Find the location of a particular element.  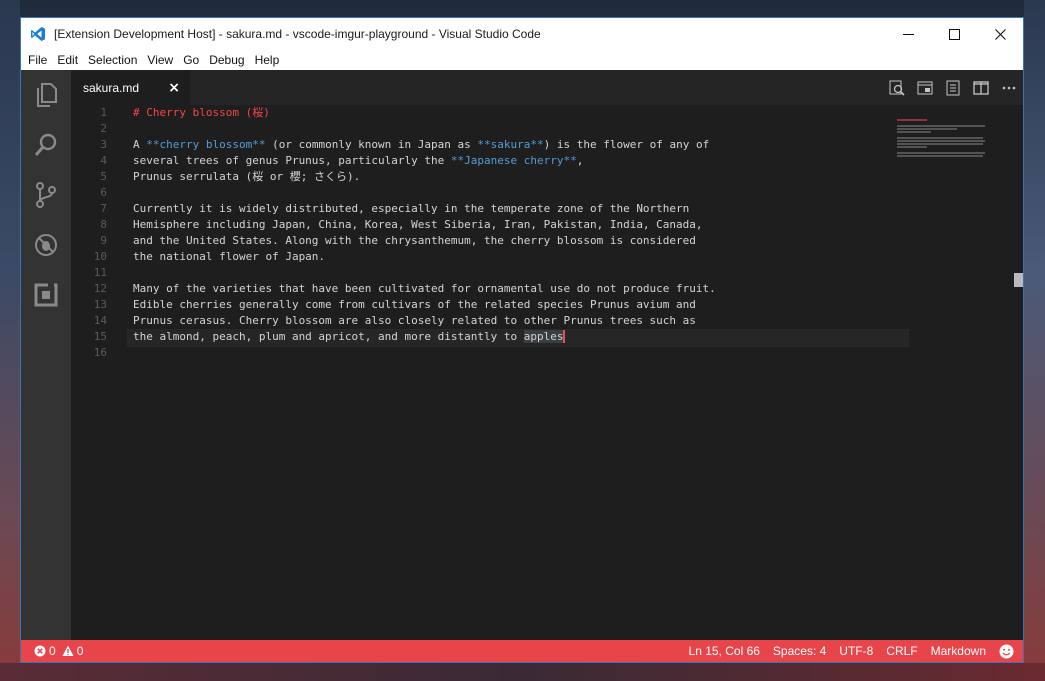

line-number: 2 is located at coordinates (103, 128).